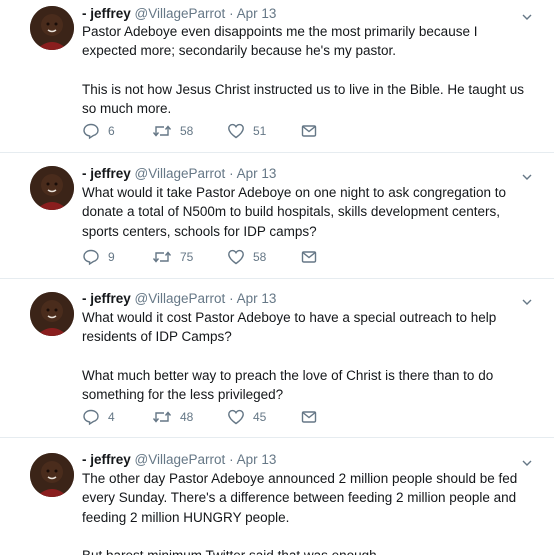  What do you see at coordinates (111, 417) in the screenshot?
I see `reply-count: 4` at bounding box center [111, 417].